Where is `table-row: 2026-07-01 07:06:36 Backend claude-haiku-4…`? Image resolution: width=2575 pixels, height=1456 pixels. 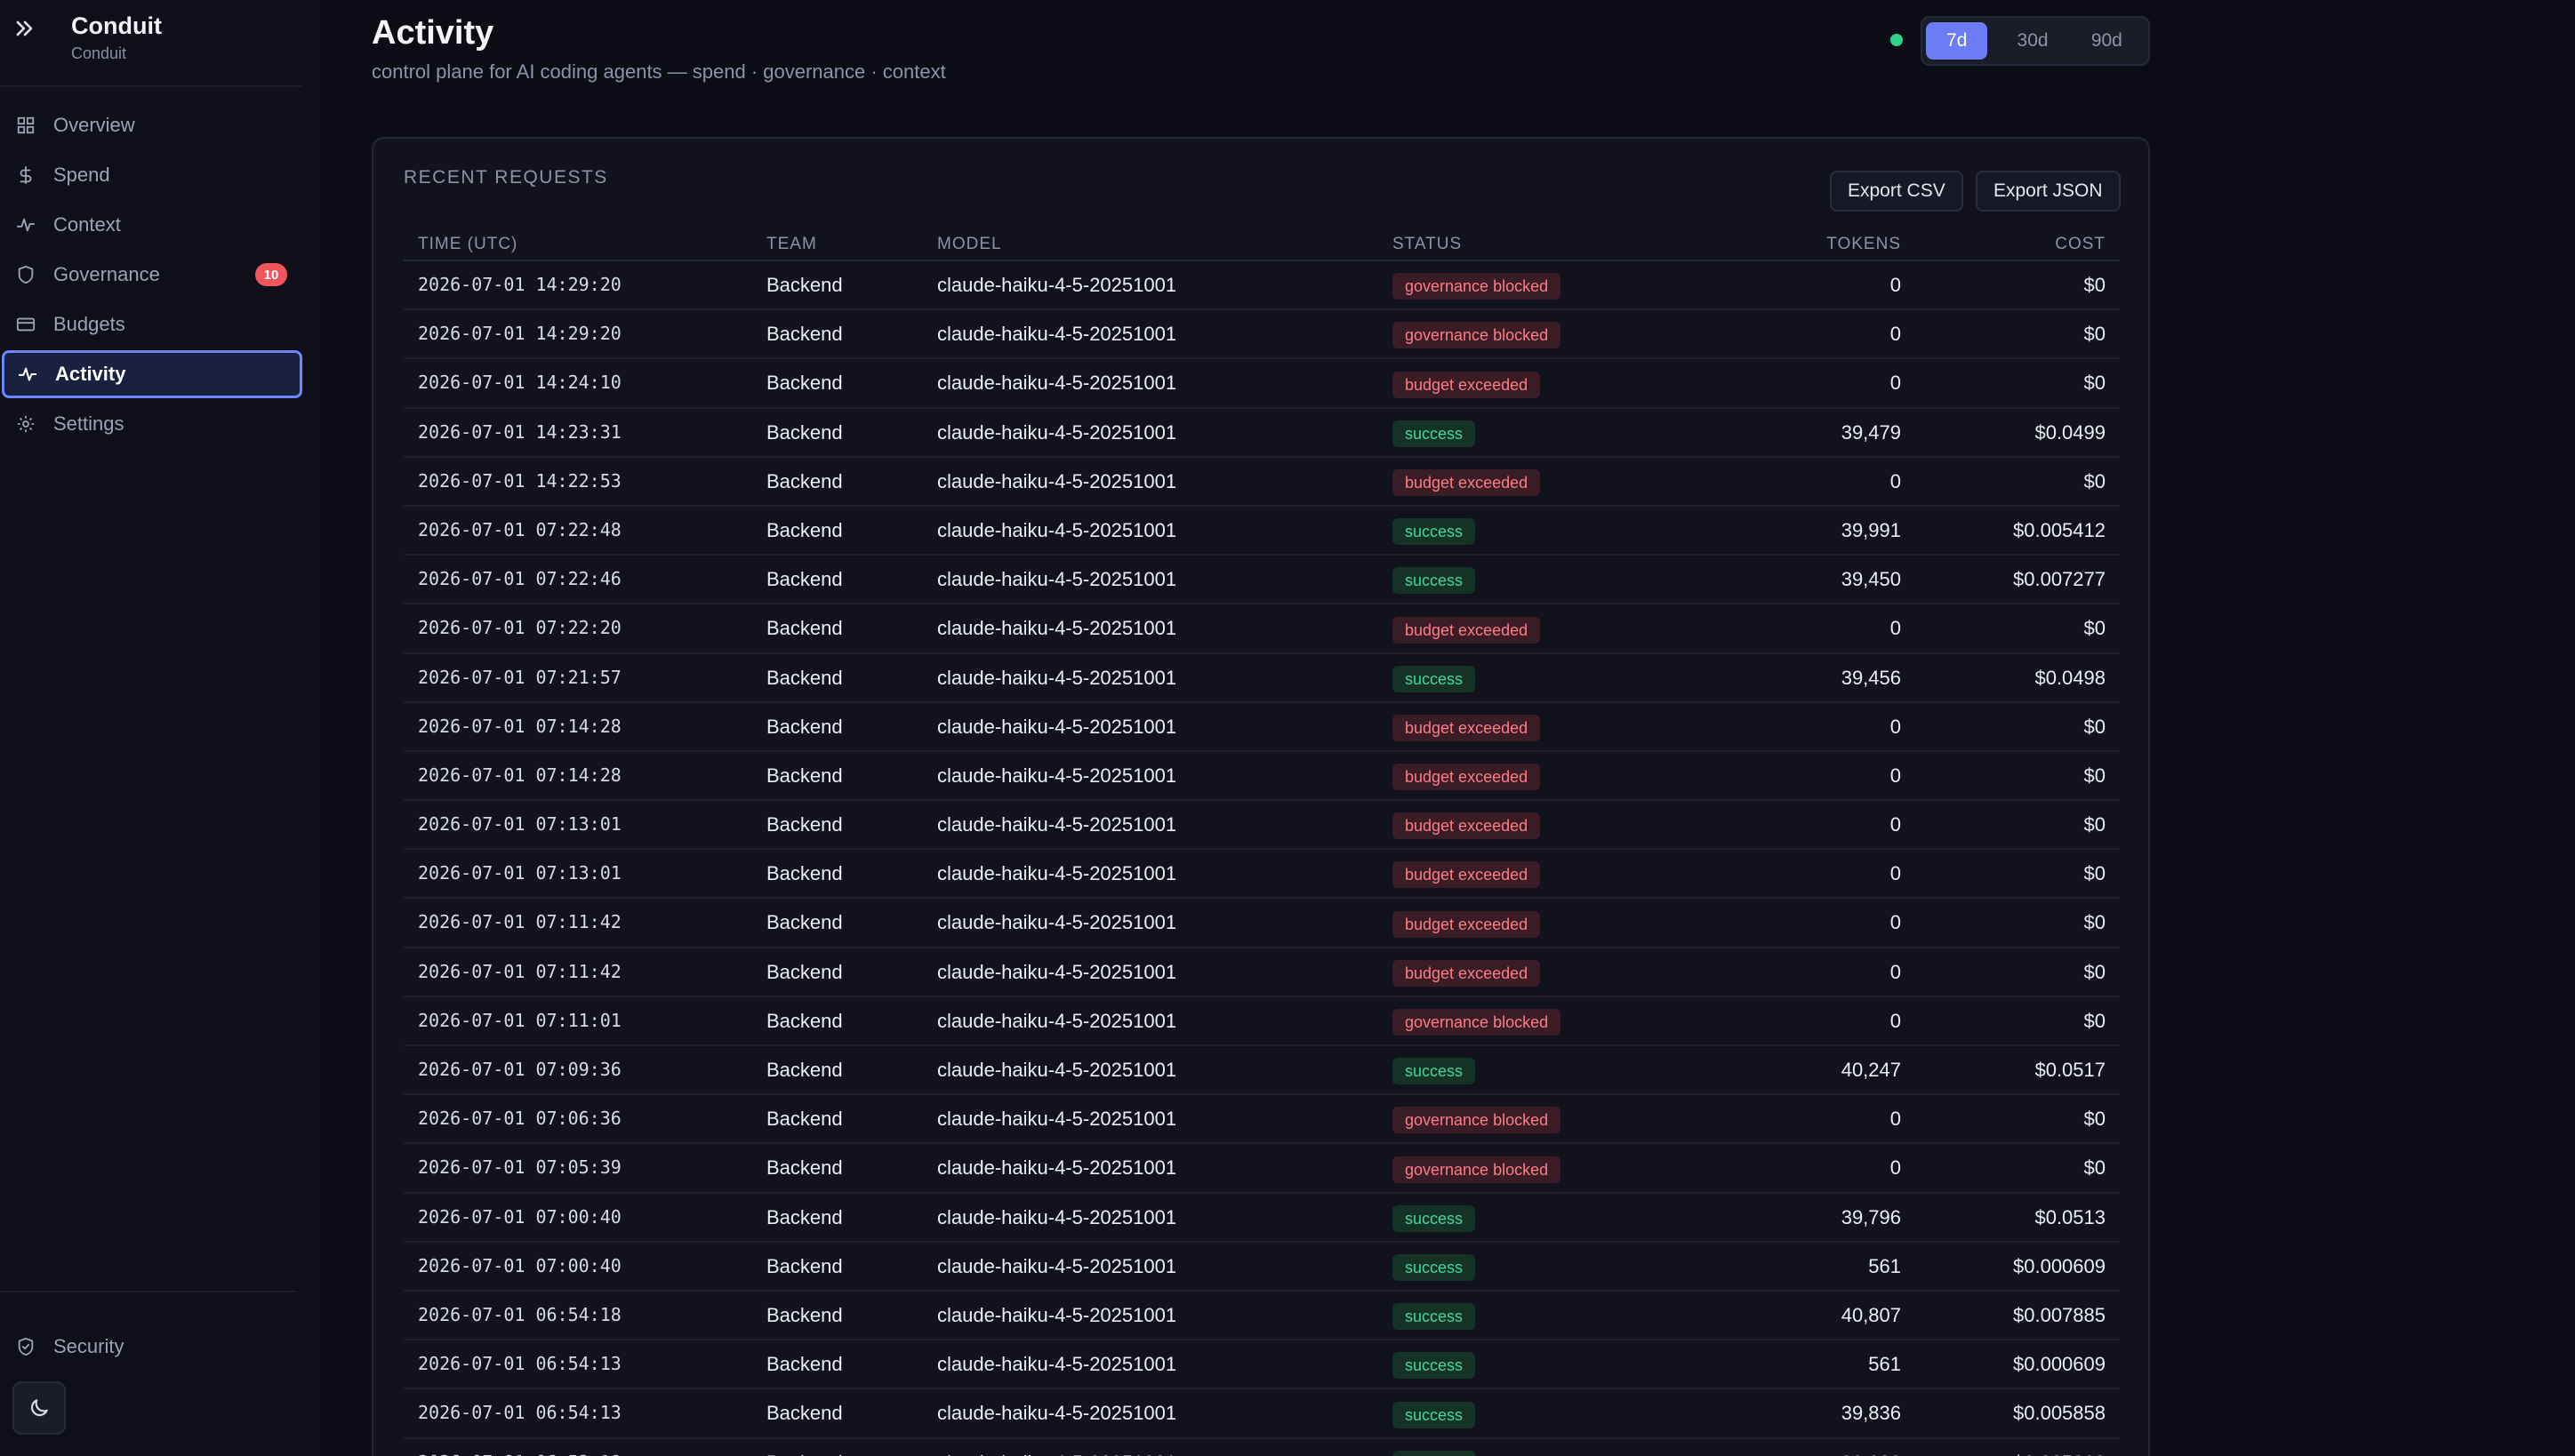 table-row: 2026-07-01 07:06:36 Backend claude-haiku-4… is located at coordinates (1262, 1120).